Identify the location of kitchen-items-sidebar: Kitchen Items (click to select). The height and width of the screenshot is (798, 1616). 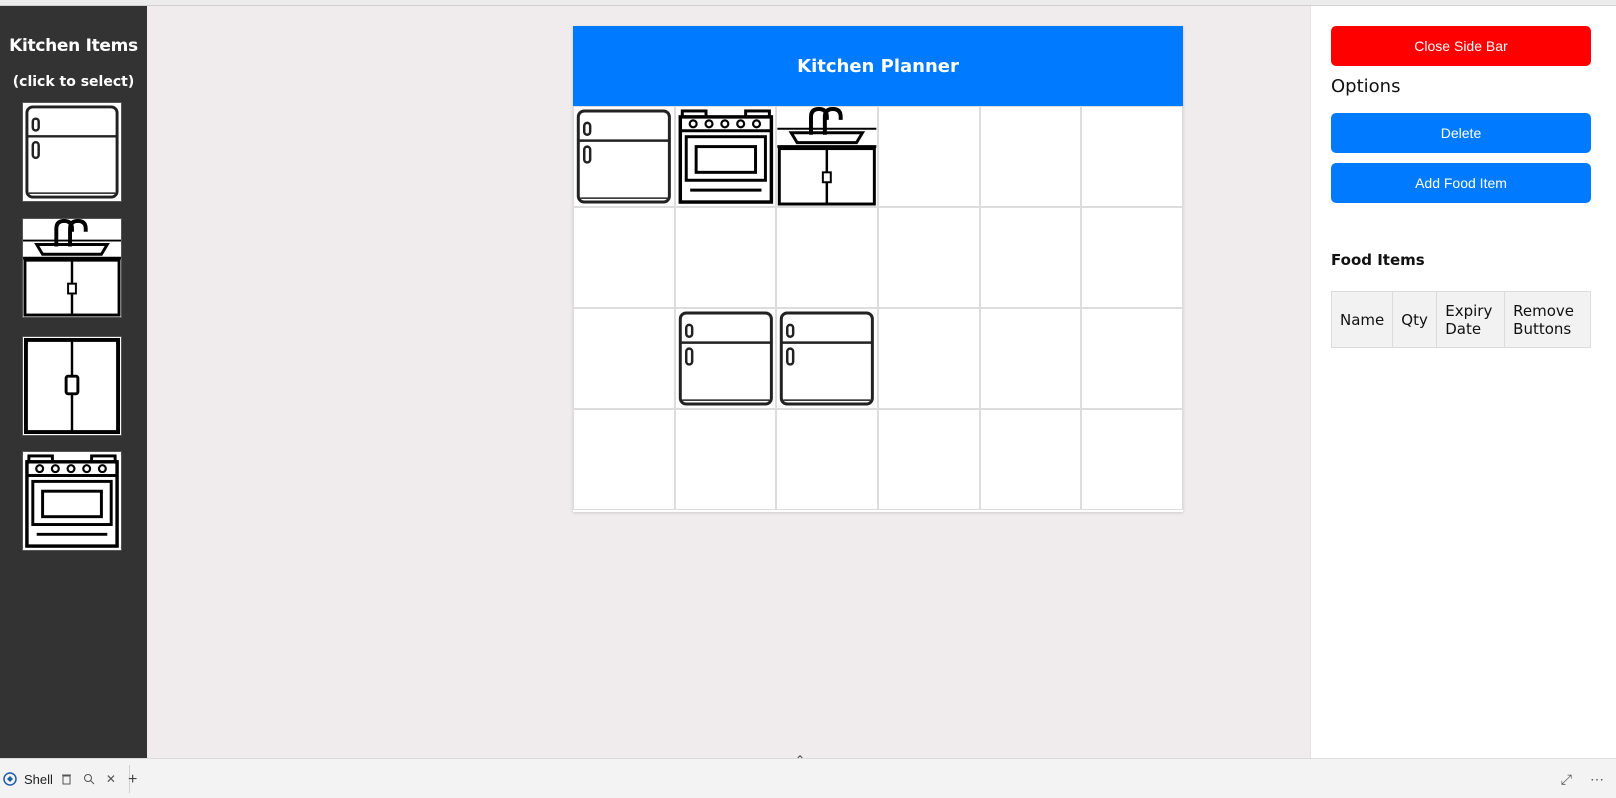
(73, 382).